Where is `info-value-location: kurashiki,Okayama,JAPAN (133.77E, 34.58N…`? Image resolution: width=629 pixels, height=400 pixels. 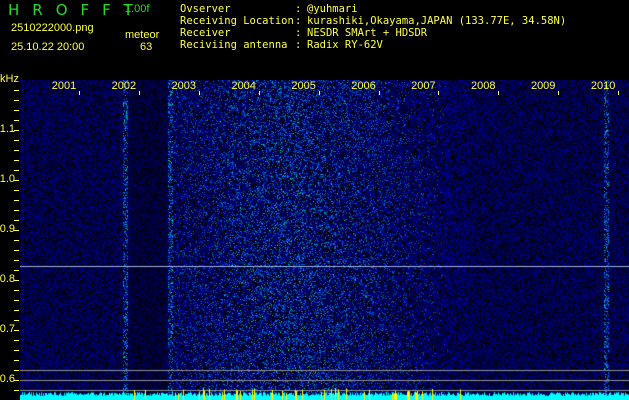
info-value-location: kurashiki,Okayama,JAPAN (133.77E, 34.58N… is located at coordinates (437, 21).